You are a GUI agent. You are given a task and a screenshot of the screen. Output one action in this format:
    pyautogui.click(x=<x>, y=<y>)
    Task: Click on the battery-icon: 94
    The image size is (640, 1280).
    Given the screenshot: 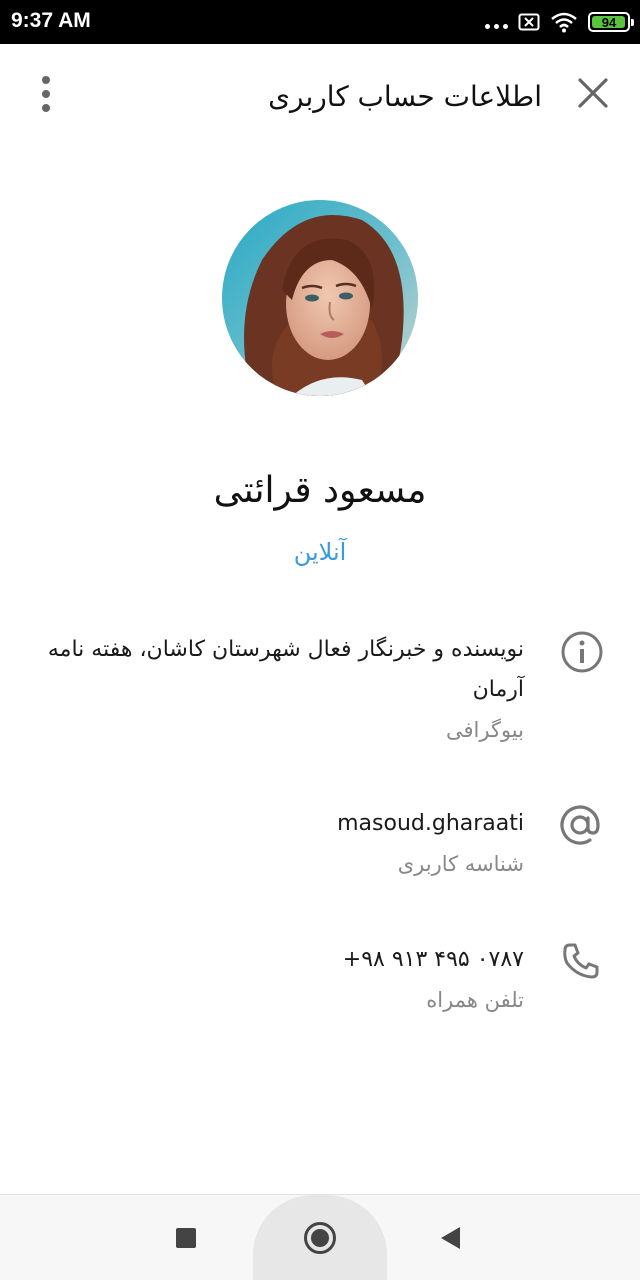 What is the action you would take?
    pyautogui.click(x=611, y=22)
    